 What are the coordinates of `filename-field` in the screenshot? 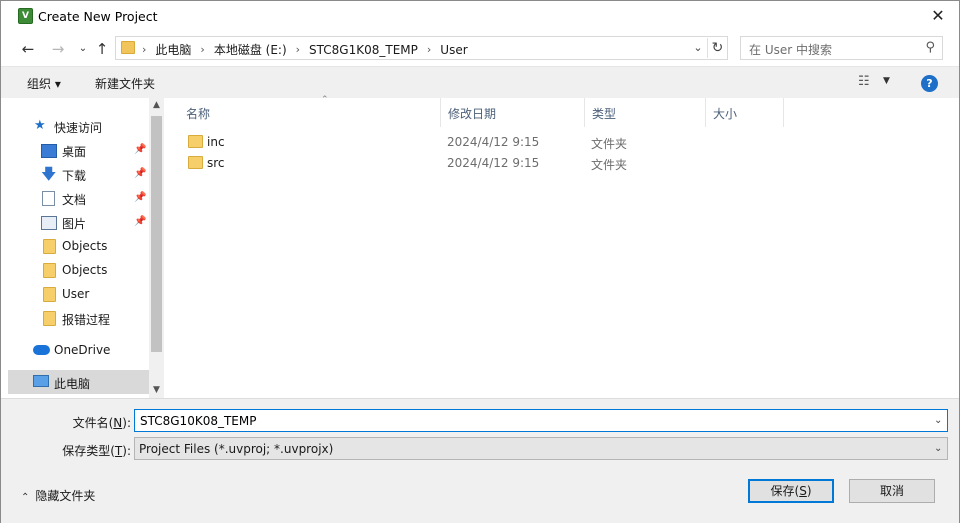 It's located at (541, 420).